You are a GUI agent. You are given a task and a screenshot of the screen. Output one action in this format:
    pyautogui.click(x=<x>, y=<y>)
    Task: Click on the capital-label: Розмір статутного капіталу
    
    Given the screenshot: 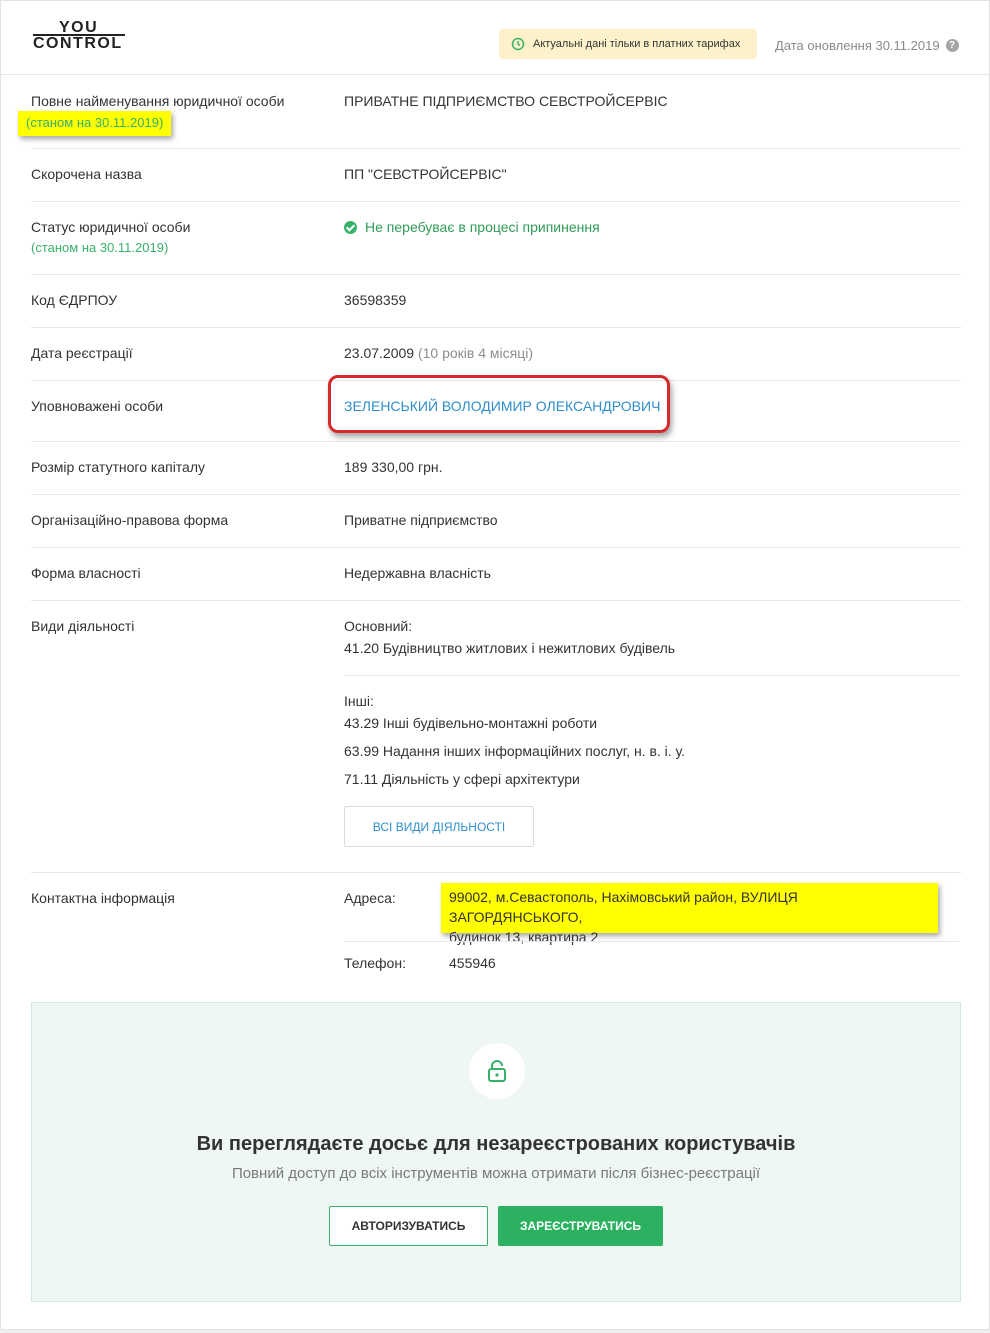 What is the action you would take?
    pyautogui.click(x=118, y=467)
    